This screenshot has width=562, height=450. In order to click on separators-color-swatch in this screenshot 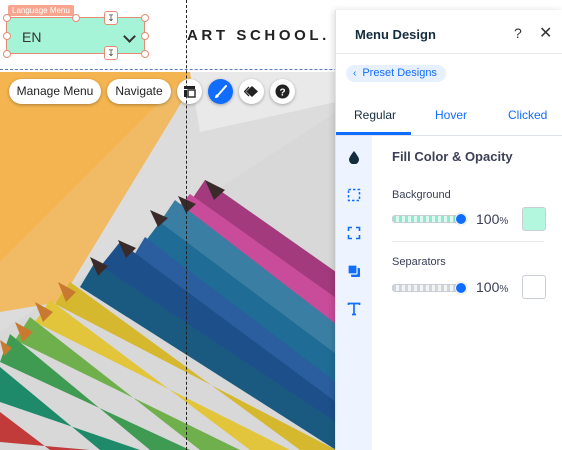, I will do `click(534, 287)`.